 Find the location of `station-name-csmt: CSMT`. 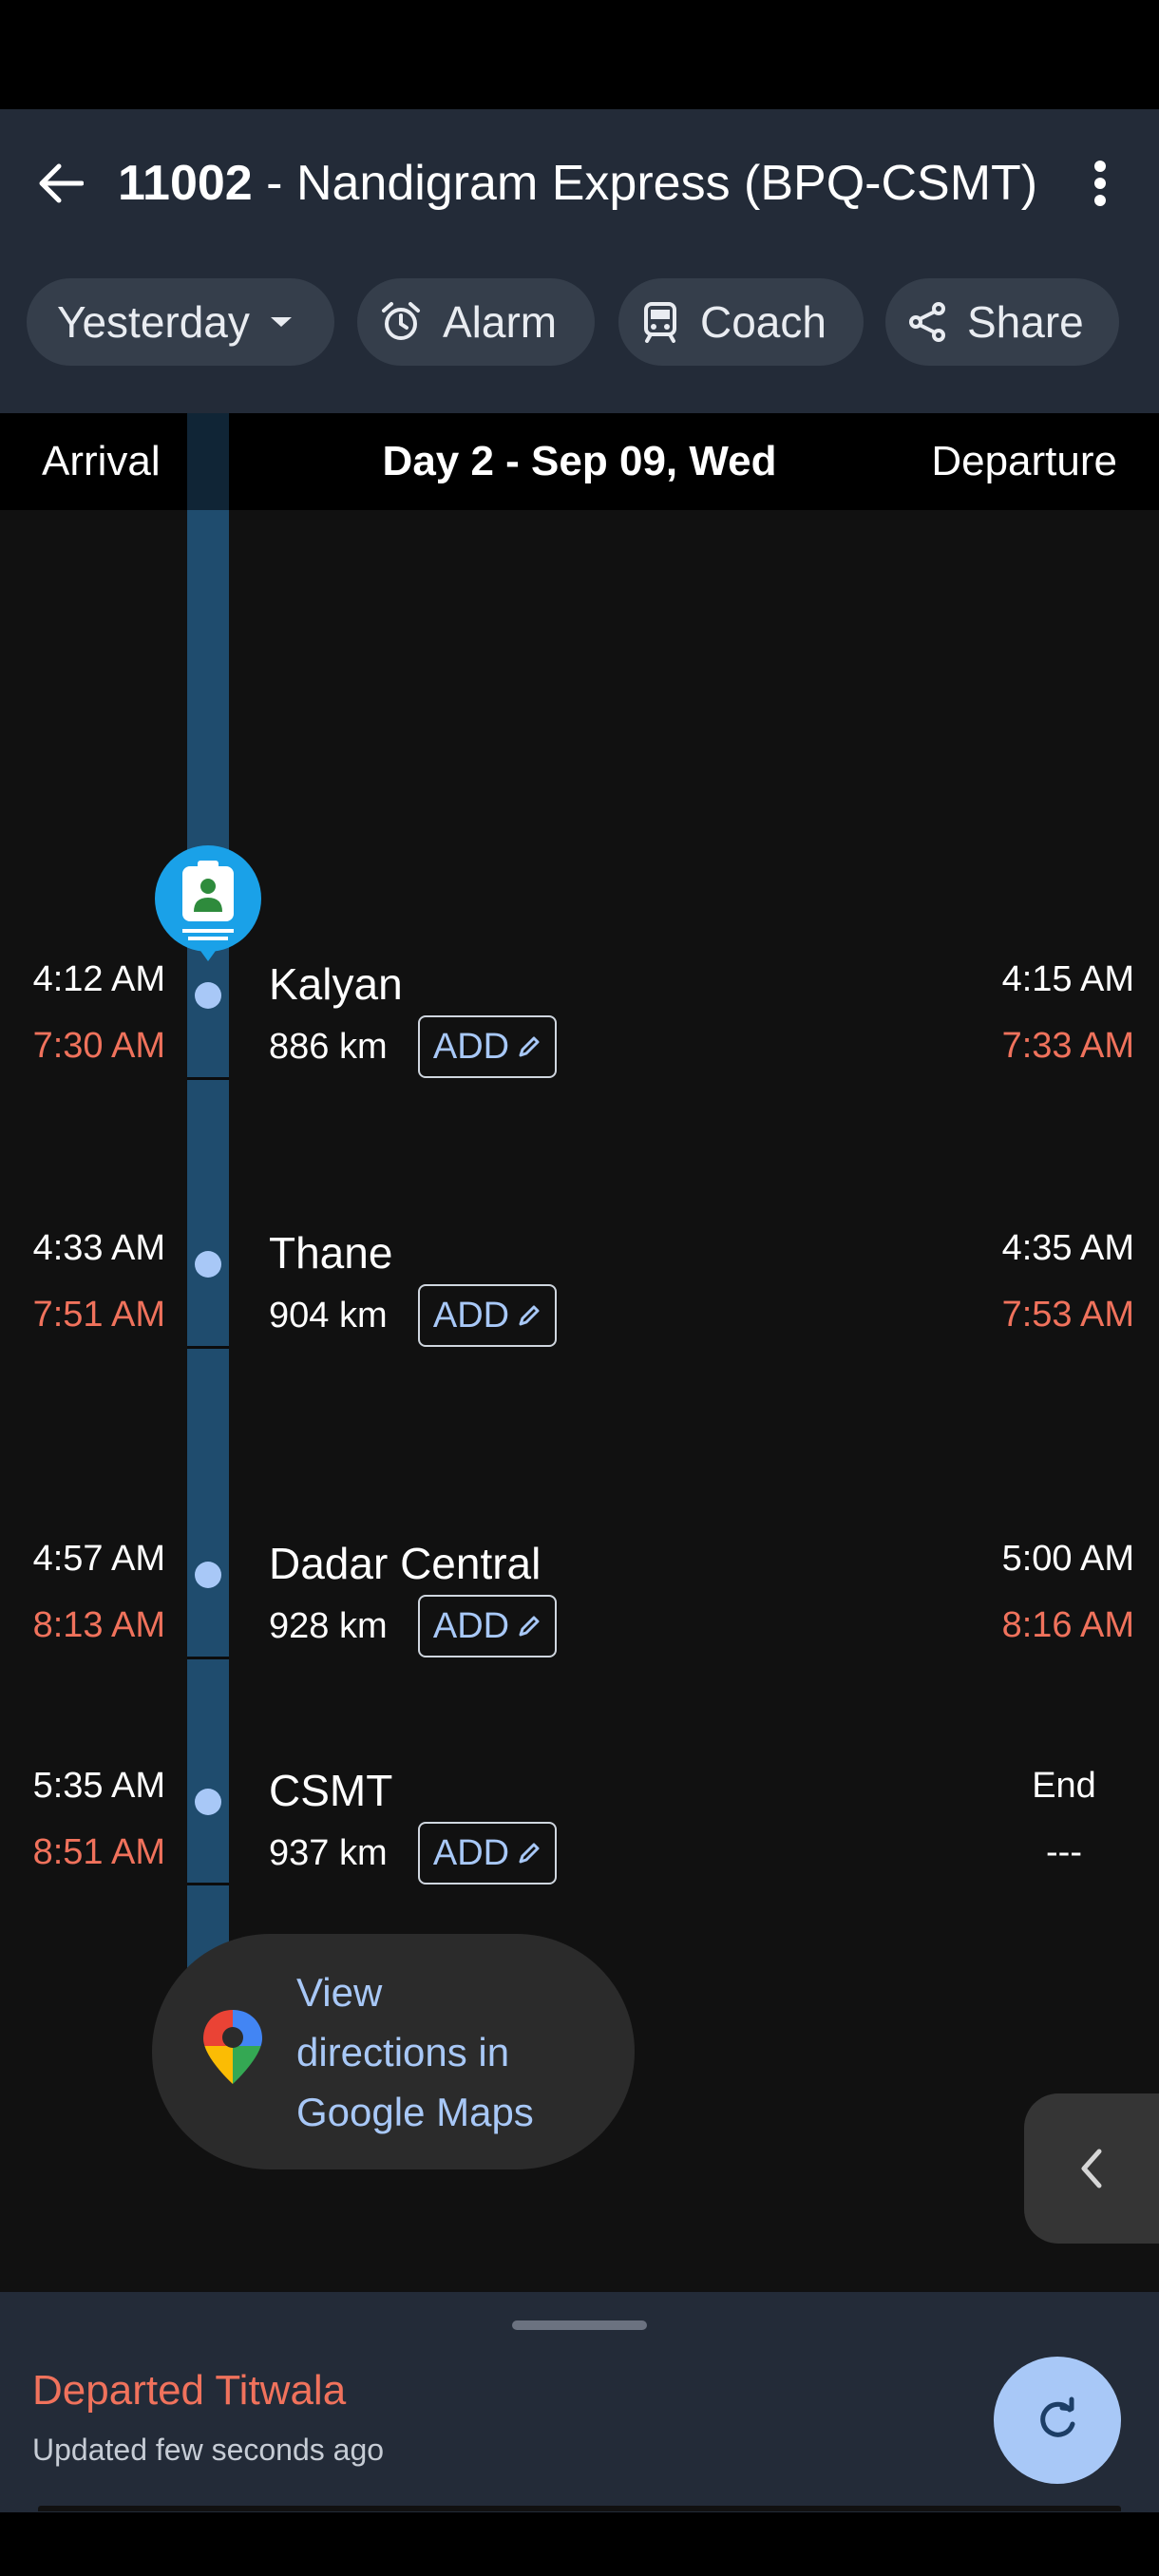

station-name-csmt: CSMT is located at coordinates (330, 1790).